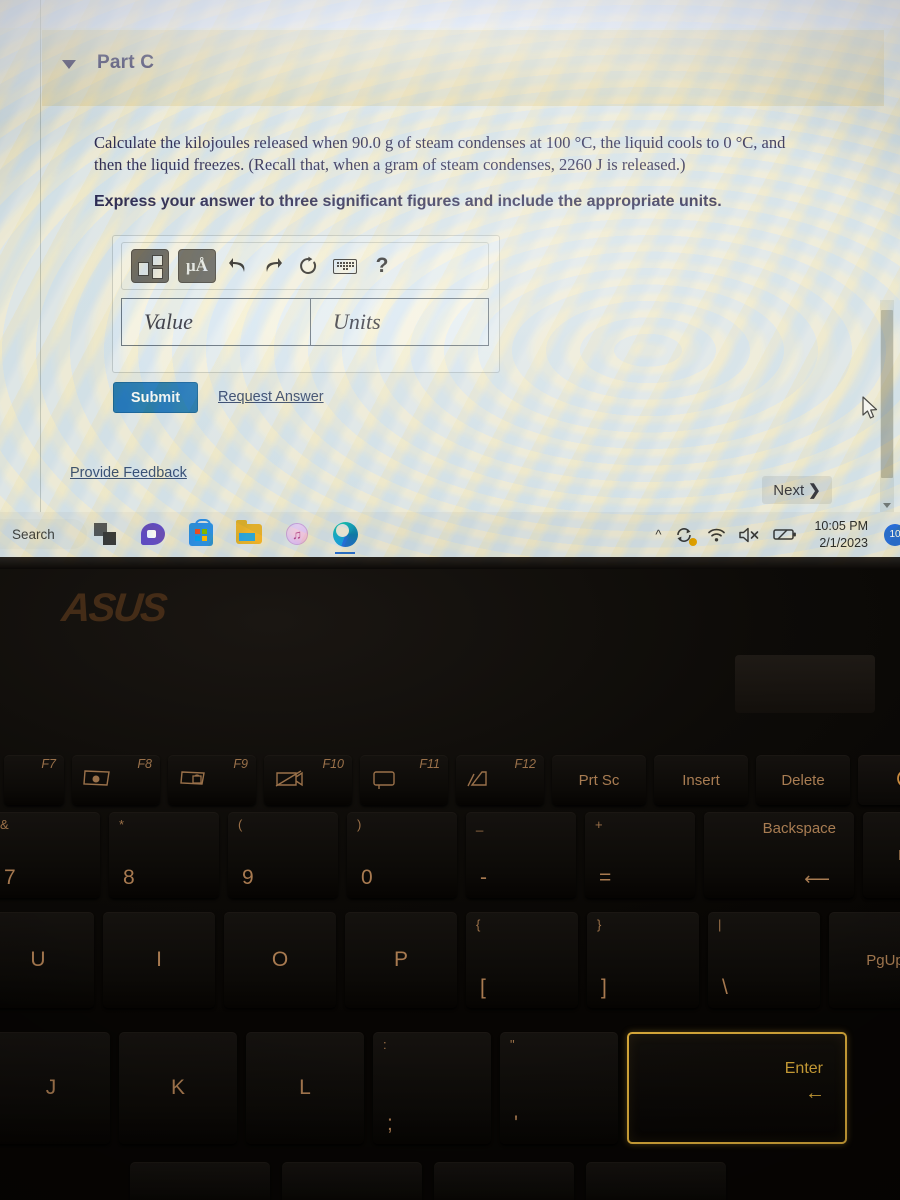  Describe the element at coordinates (150, 266) in the screenshot. I see `template-icon` at that location.